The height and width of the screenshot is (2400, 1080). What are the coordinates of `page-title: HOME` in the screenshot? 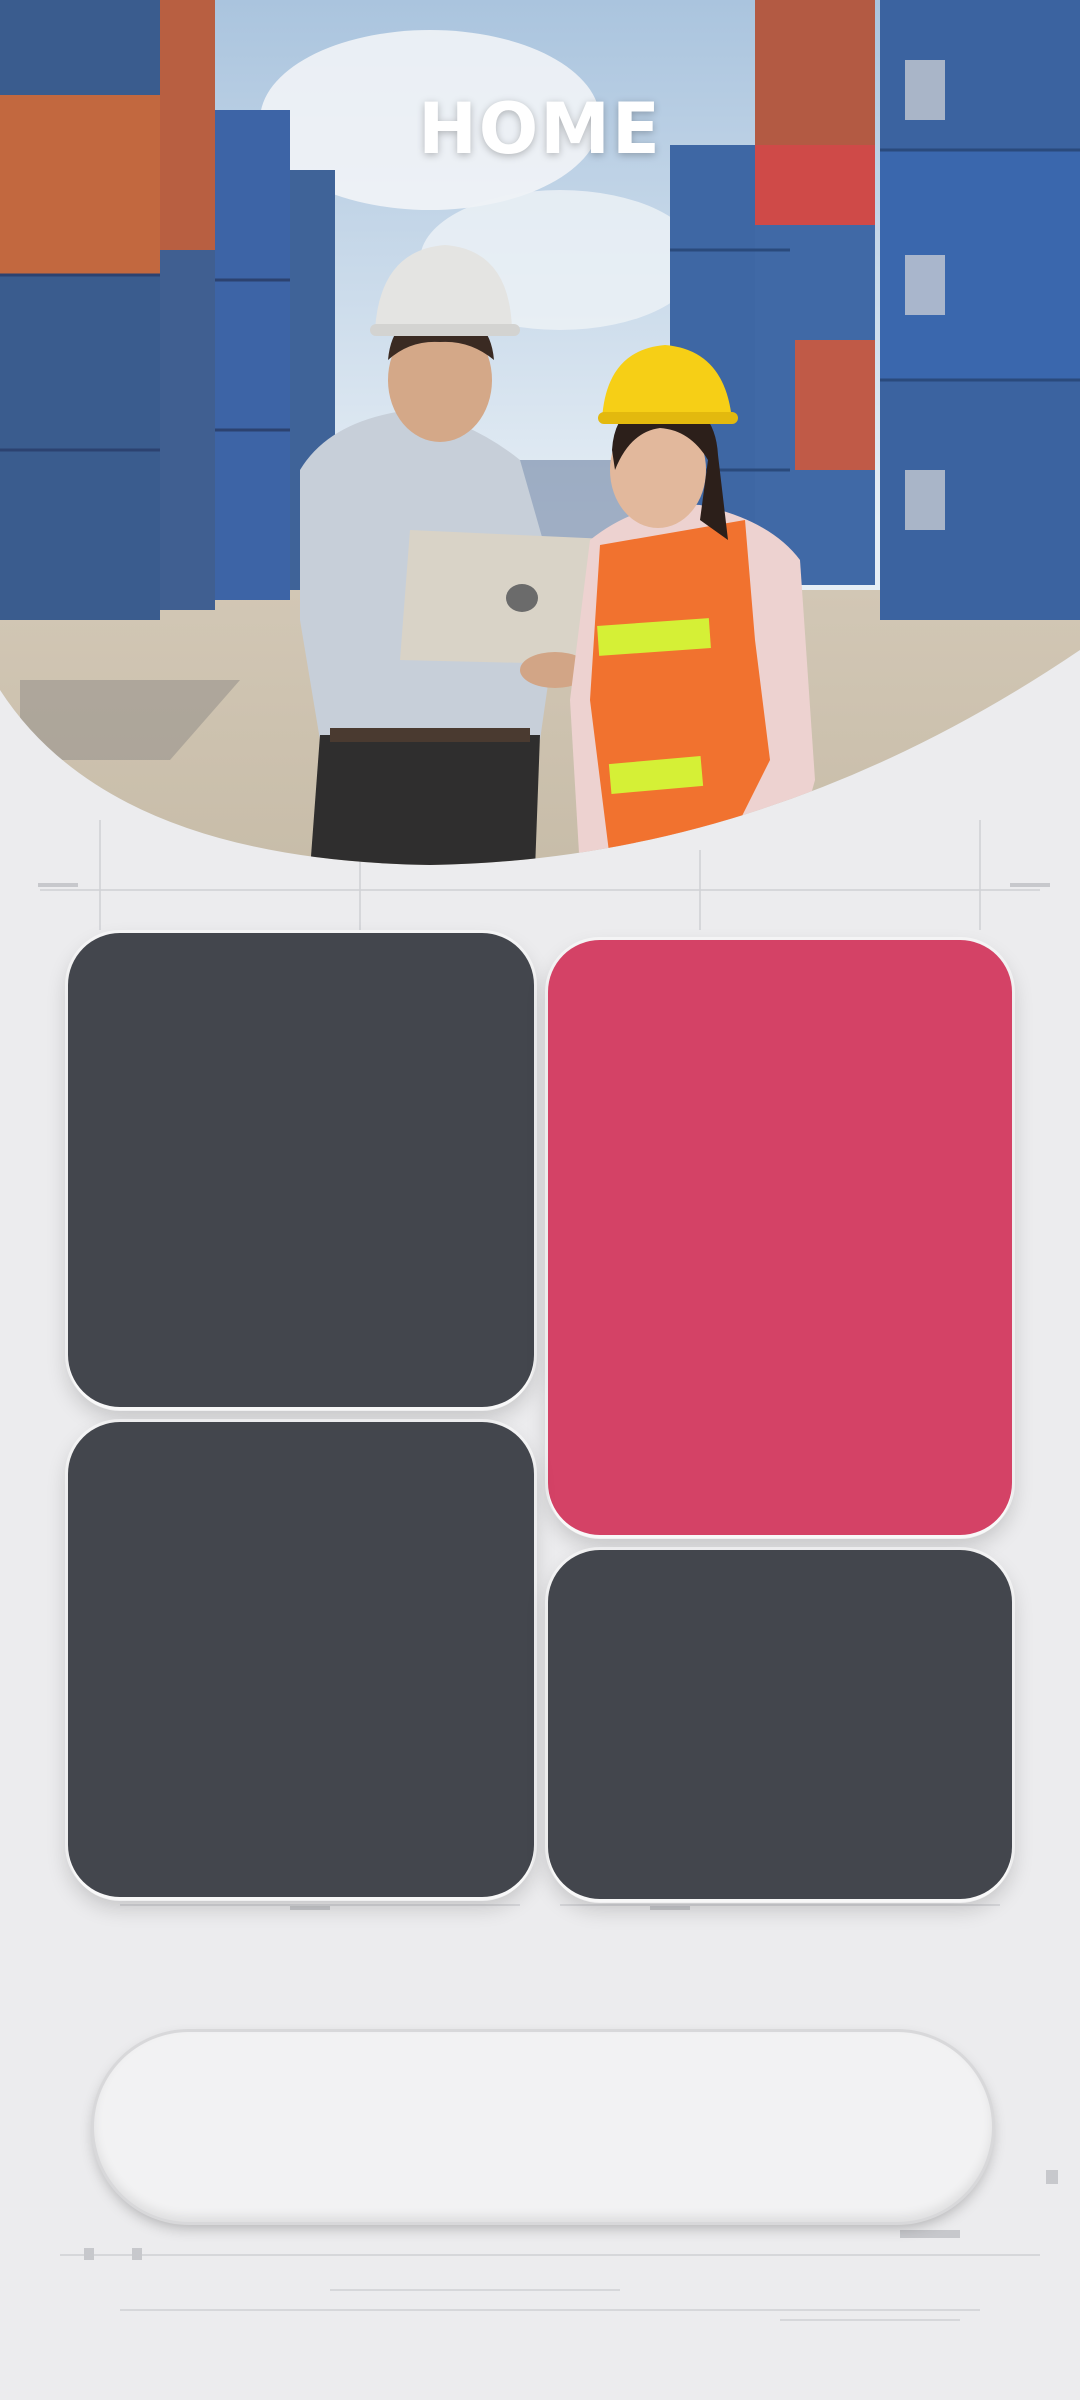 It's located at (540, 129).